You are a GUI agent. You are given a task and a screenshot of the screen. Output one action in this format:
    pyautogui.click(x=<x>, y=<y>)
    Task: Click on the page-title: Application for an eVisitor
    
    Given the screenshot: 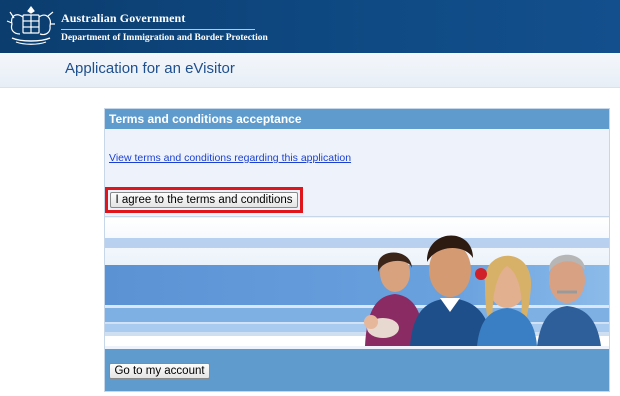 What is the action you would take?
    pyautogui.click(x=150, y=68)
    